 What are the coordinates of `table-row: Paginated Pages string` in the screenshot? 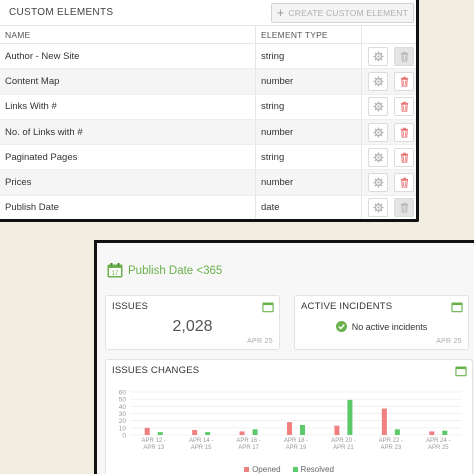 It's located at (208, 158).